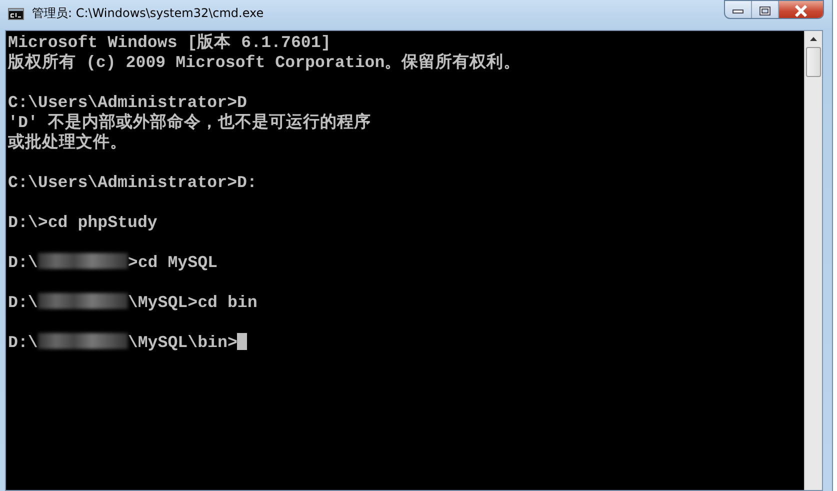 This screenshot has height=491, width=837. Describe the element at coordinates (189, 122) in the screenshot. I see `console-line: 'D' 不是内部或外部命令，也不是可运行的程序` at that location.